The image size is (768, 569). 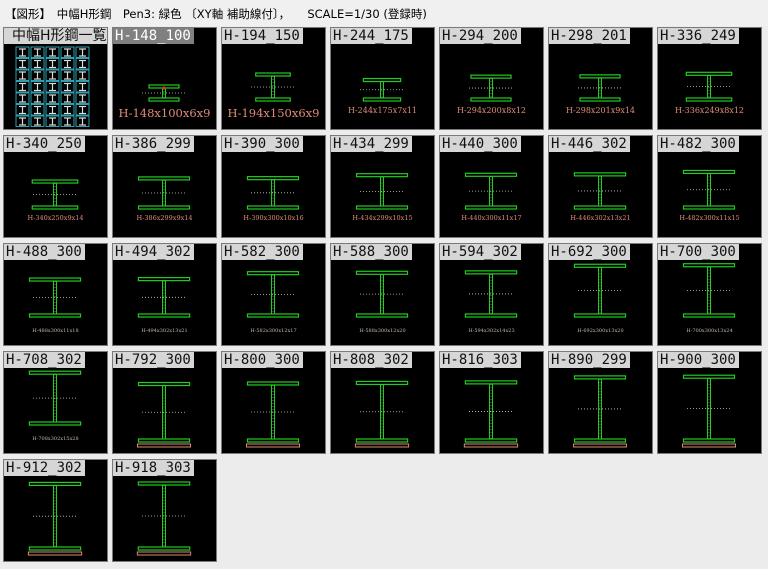 What do you see at coordinates (709, 186) in the screenshot?
I see `shape-tile: H-482_300 H-482x300x11x15` at bounding box center [709, 186].